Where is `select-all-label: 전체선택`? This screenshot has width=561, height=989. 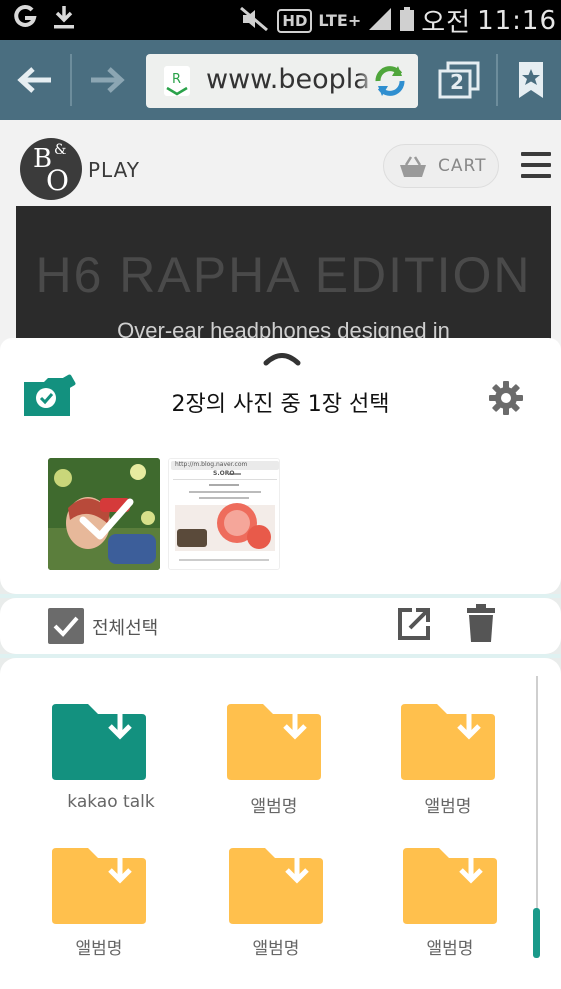 select-all-label: 전체선택 is located at coordinates (125, 627).